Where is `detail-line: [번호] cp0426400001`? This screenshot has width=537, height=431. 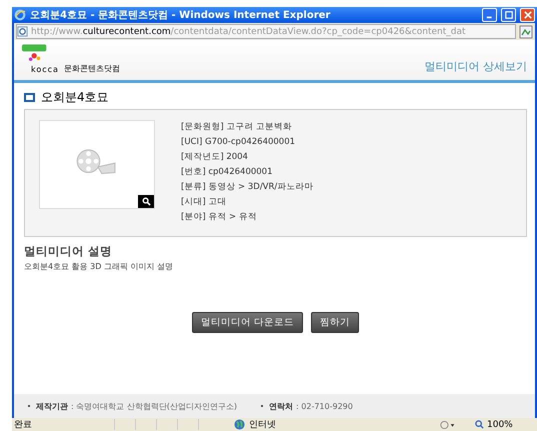
detail-line: [번호] cp0426400001 is located at coordinates (227, 172).